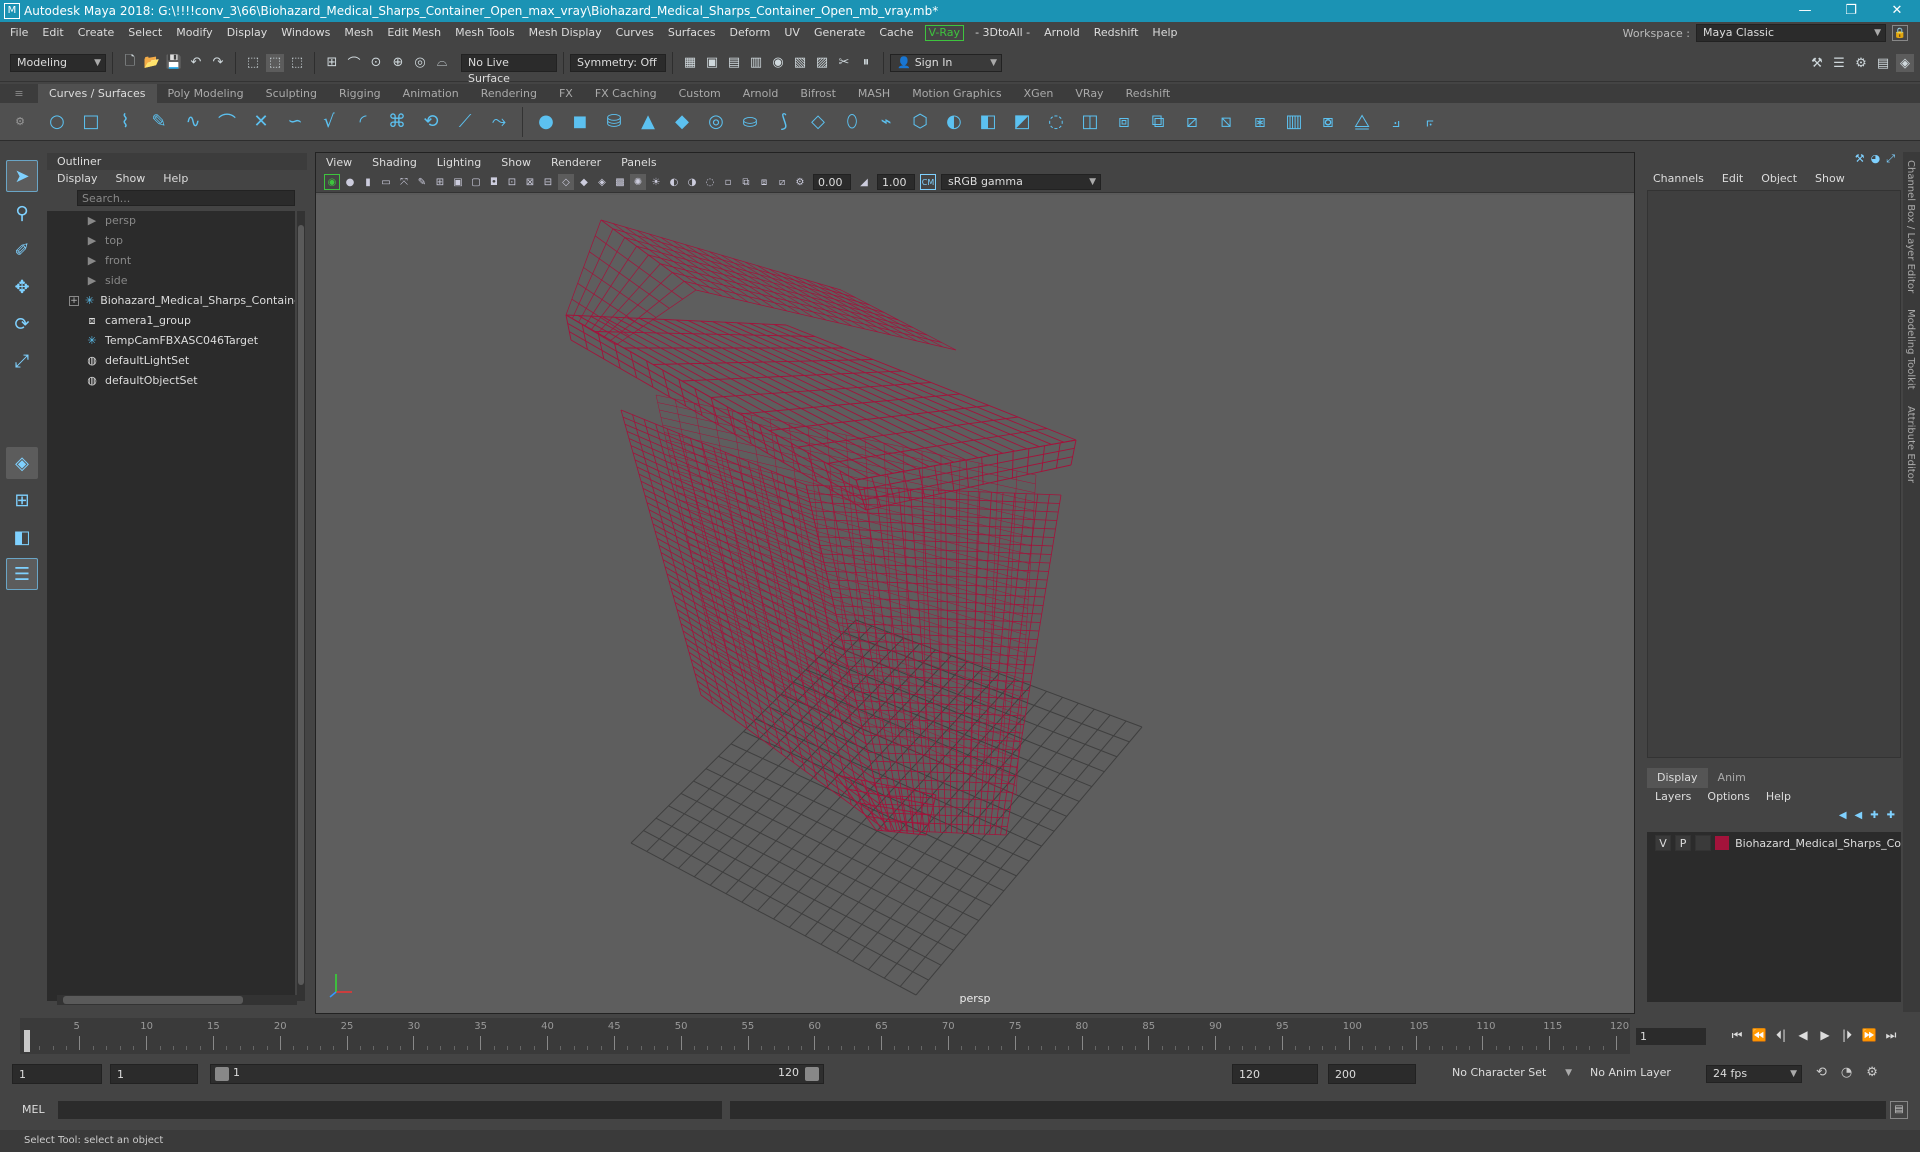 This screenshot has width=1920, height=1152. I want to click on rebuild-surface-icon: ⧋, so click(1362, 122).